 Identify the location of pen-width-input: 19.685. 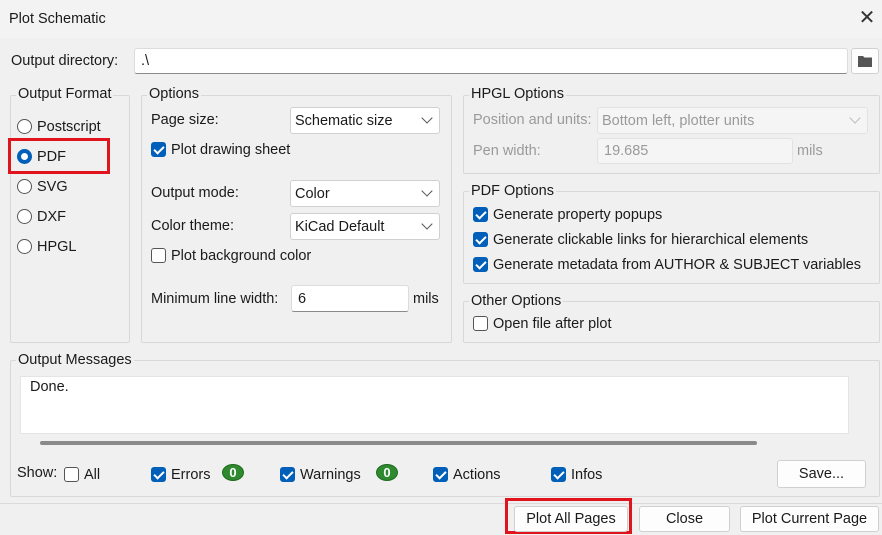
(695, 151).